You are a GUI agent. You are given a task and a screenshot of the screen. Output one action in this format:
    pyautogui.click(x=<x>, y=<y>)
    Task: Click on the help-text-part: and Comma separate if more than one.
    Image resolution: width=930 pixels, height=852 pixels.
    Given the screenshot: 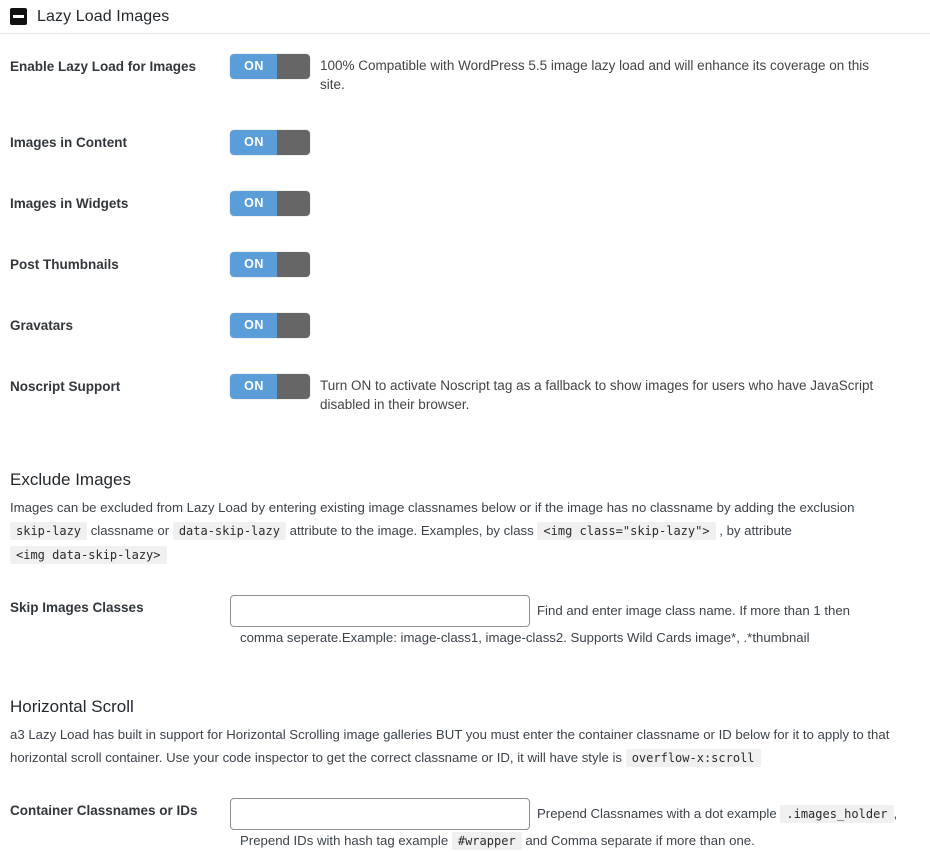 What is the action you would take?
    pyautogui.click(x=640, y=840)
    